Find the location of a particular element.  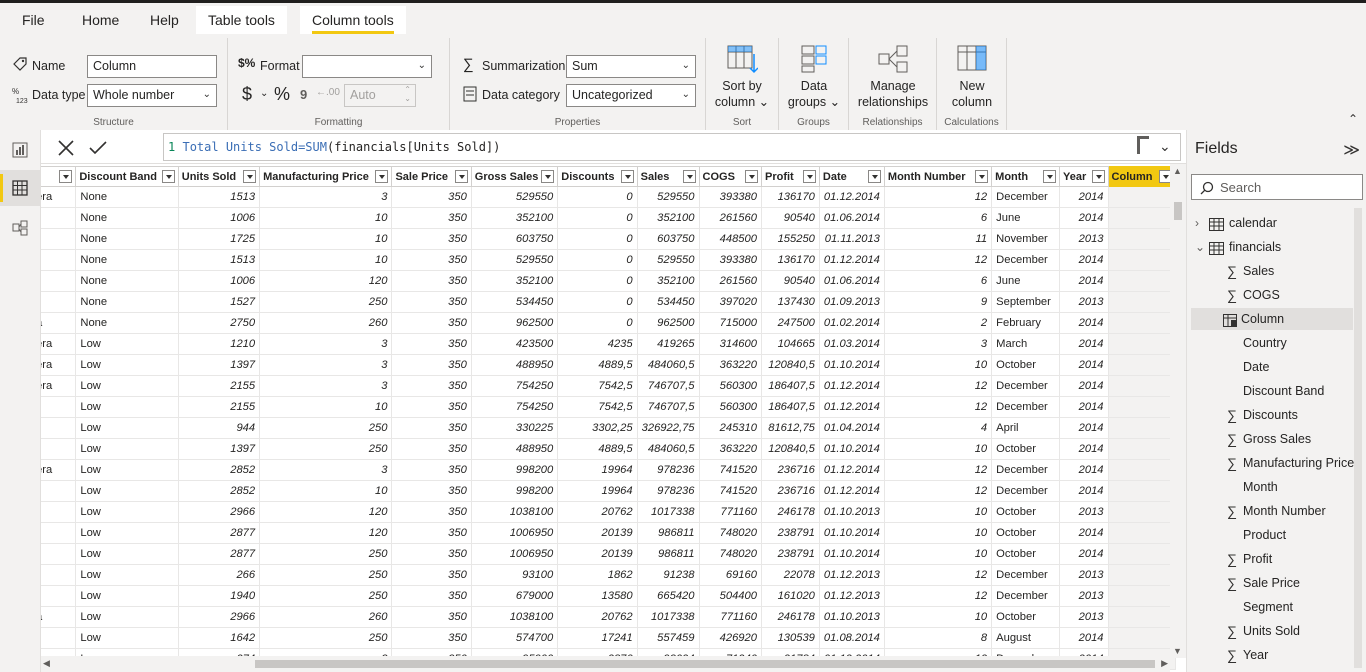

table-cell: 393380 is located at coordinates (730, 197).